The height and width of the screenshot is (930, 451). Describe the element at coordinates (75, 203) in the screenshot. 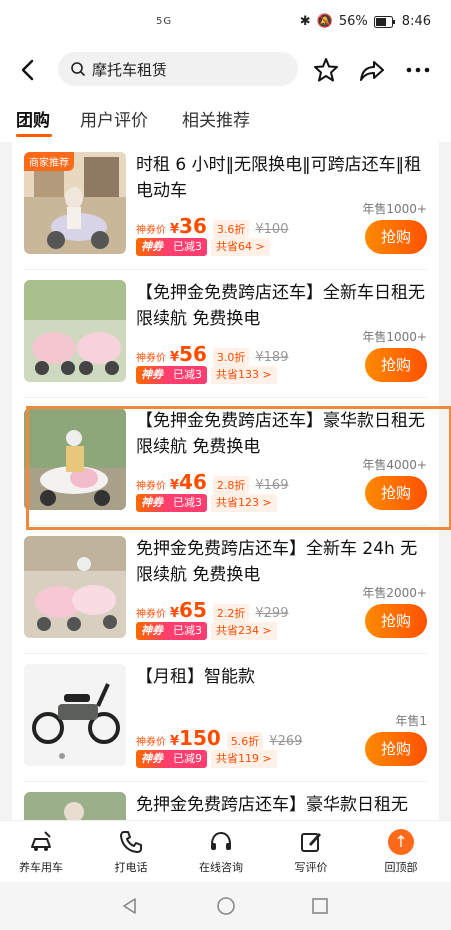

I see `deal-thumbnail: 商家推荐` at that location.